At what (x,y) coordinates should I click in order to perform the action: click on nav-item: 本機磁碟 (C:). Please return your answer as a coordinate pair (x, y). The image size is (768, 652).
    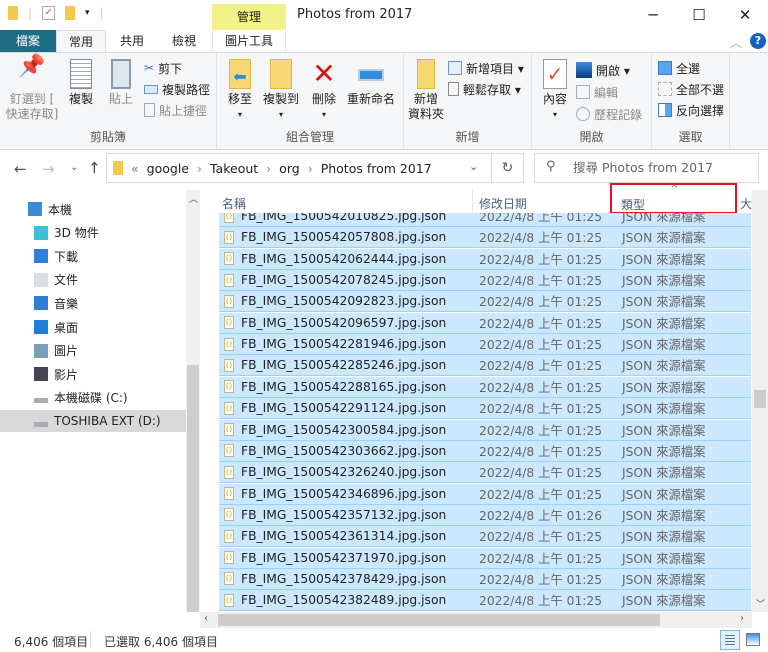
    Looking at the image, I should click on (93, 398).